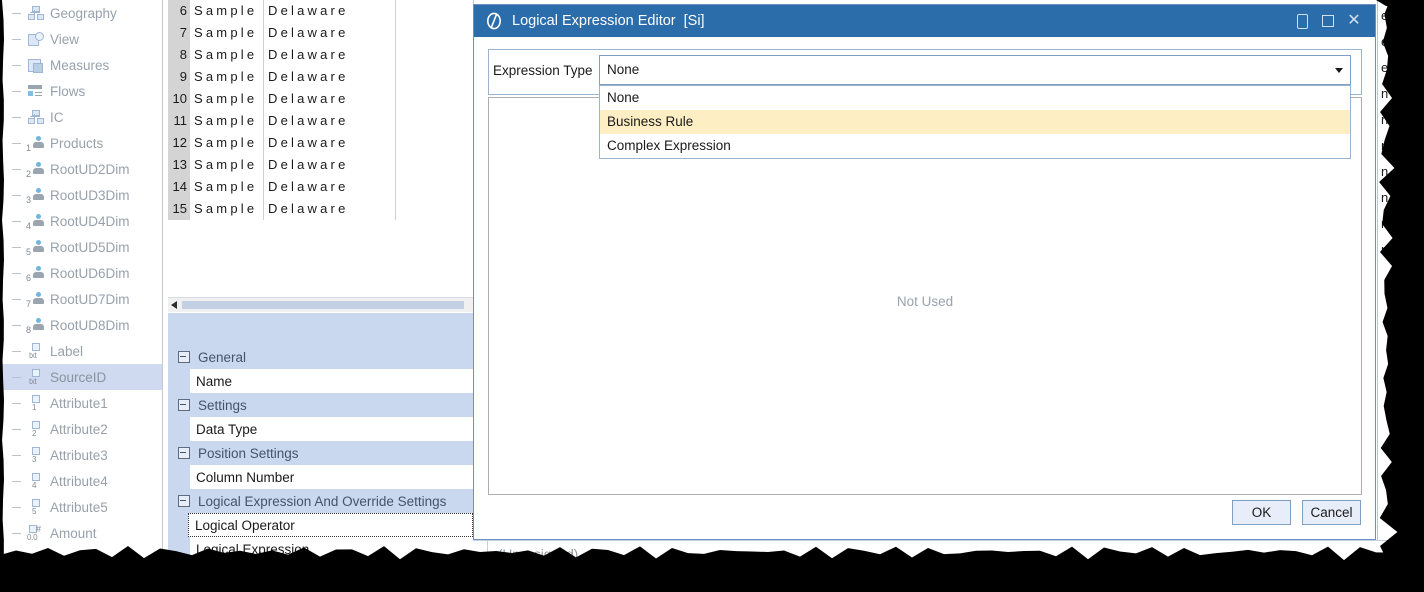 This screenshot has height=592, width=1424. What do you see at coordinates (81, 273) in the screenshot?
I see `tree-item-rootud6dim: 6 RootUD6Dim` at bounding box center [81, 273].